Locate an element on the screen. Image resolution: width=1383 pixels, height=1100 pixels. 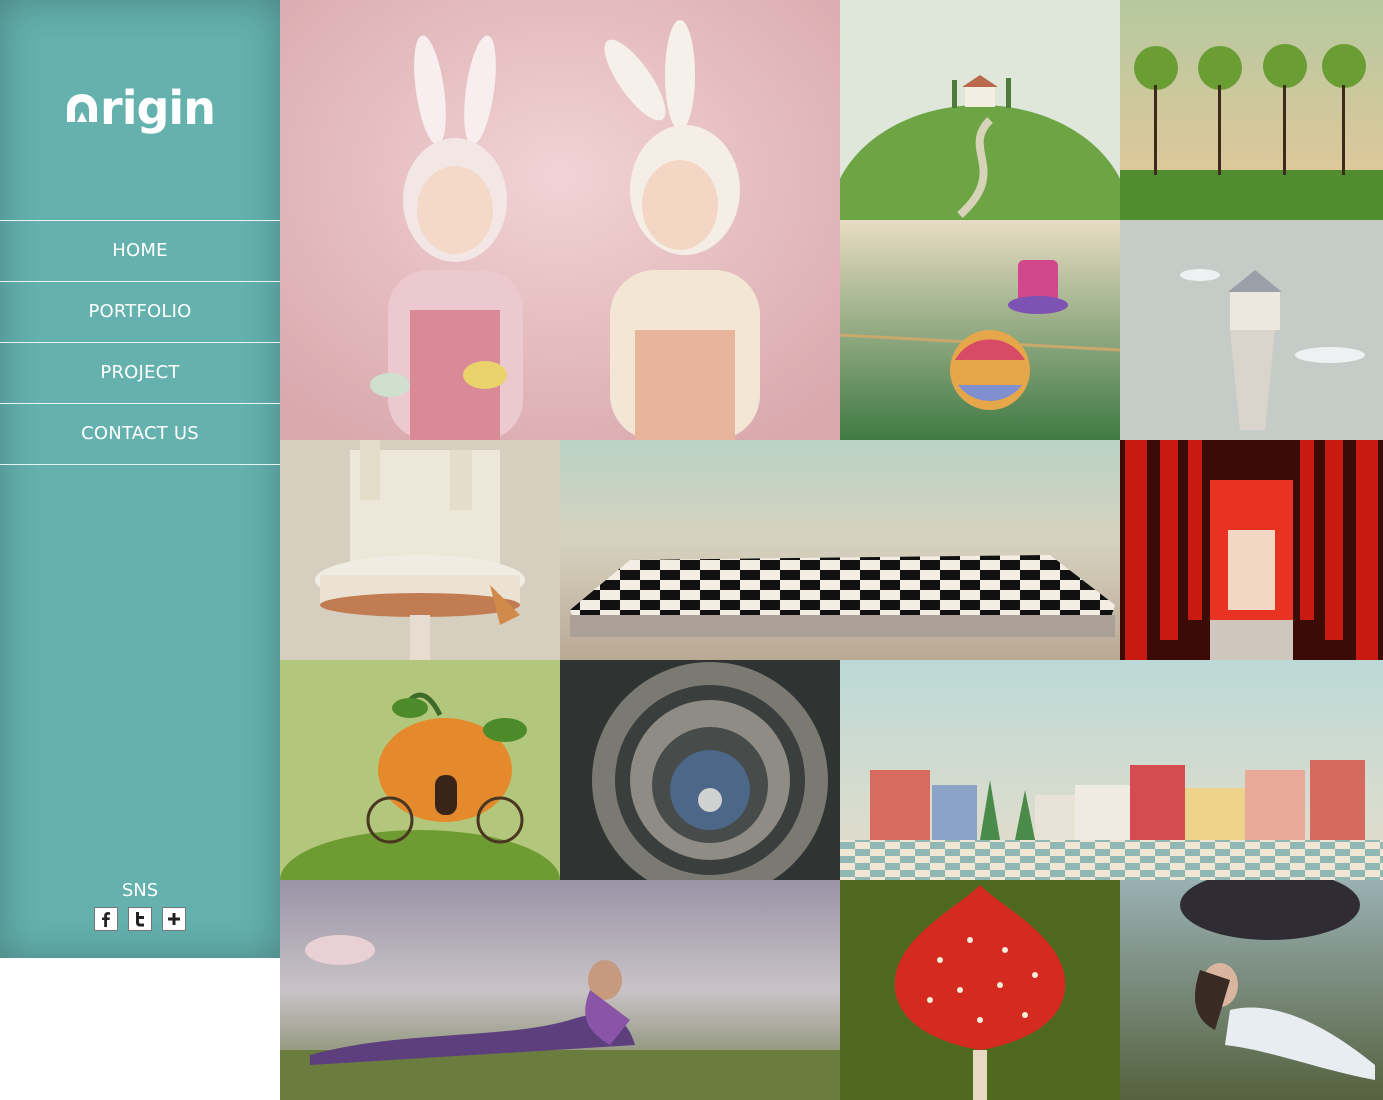
gallery-tile-green-hill-house is located at coordinates (980, 110).